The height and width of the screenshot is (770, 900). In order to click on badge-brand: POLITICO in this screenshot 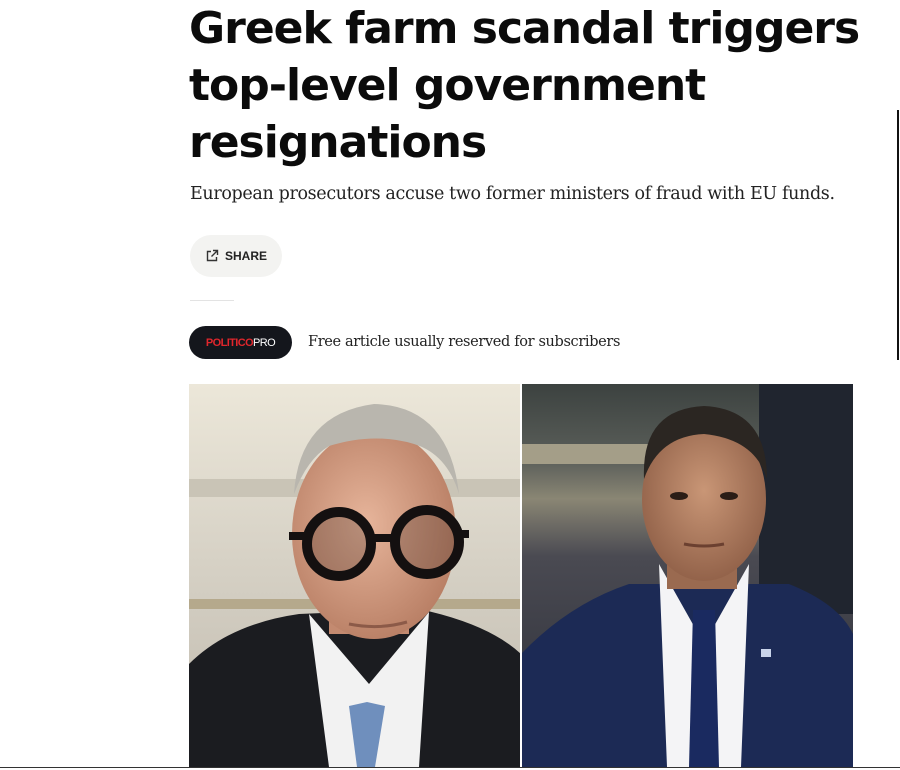, I will do `click(229, 342)`.